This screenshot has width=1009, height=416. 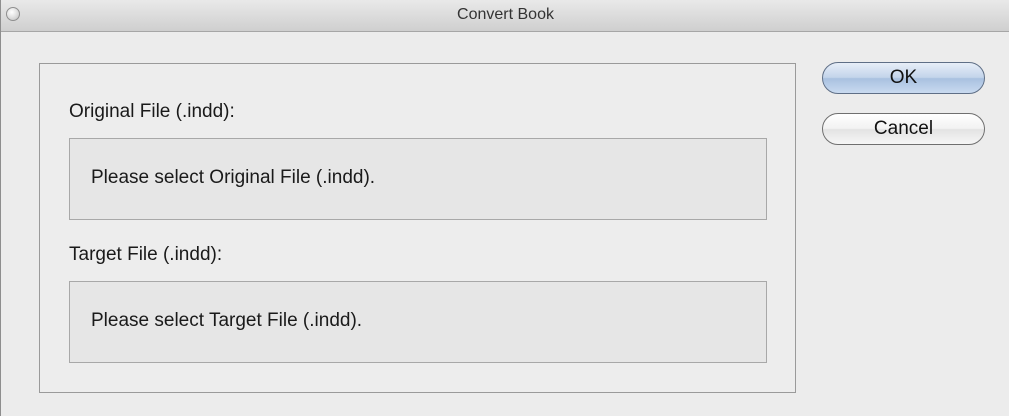 What do you see at coordinates (903, 78) in the screenshot?
I see `ok-button: OK` at bounding box center [903, 78].